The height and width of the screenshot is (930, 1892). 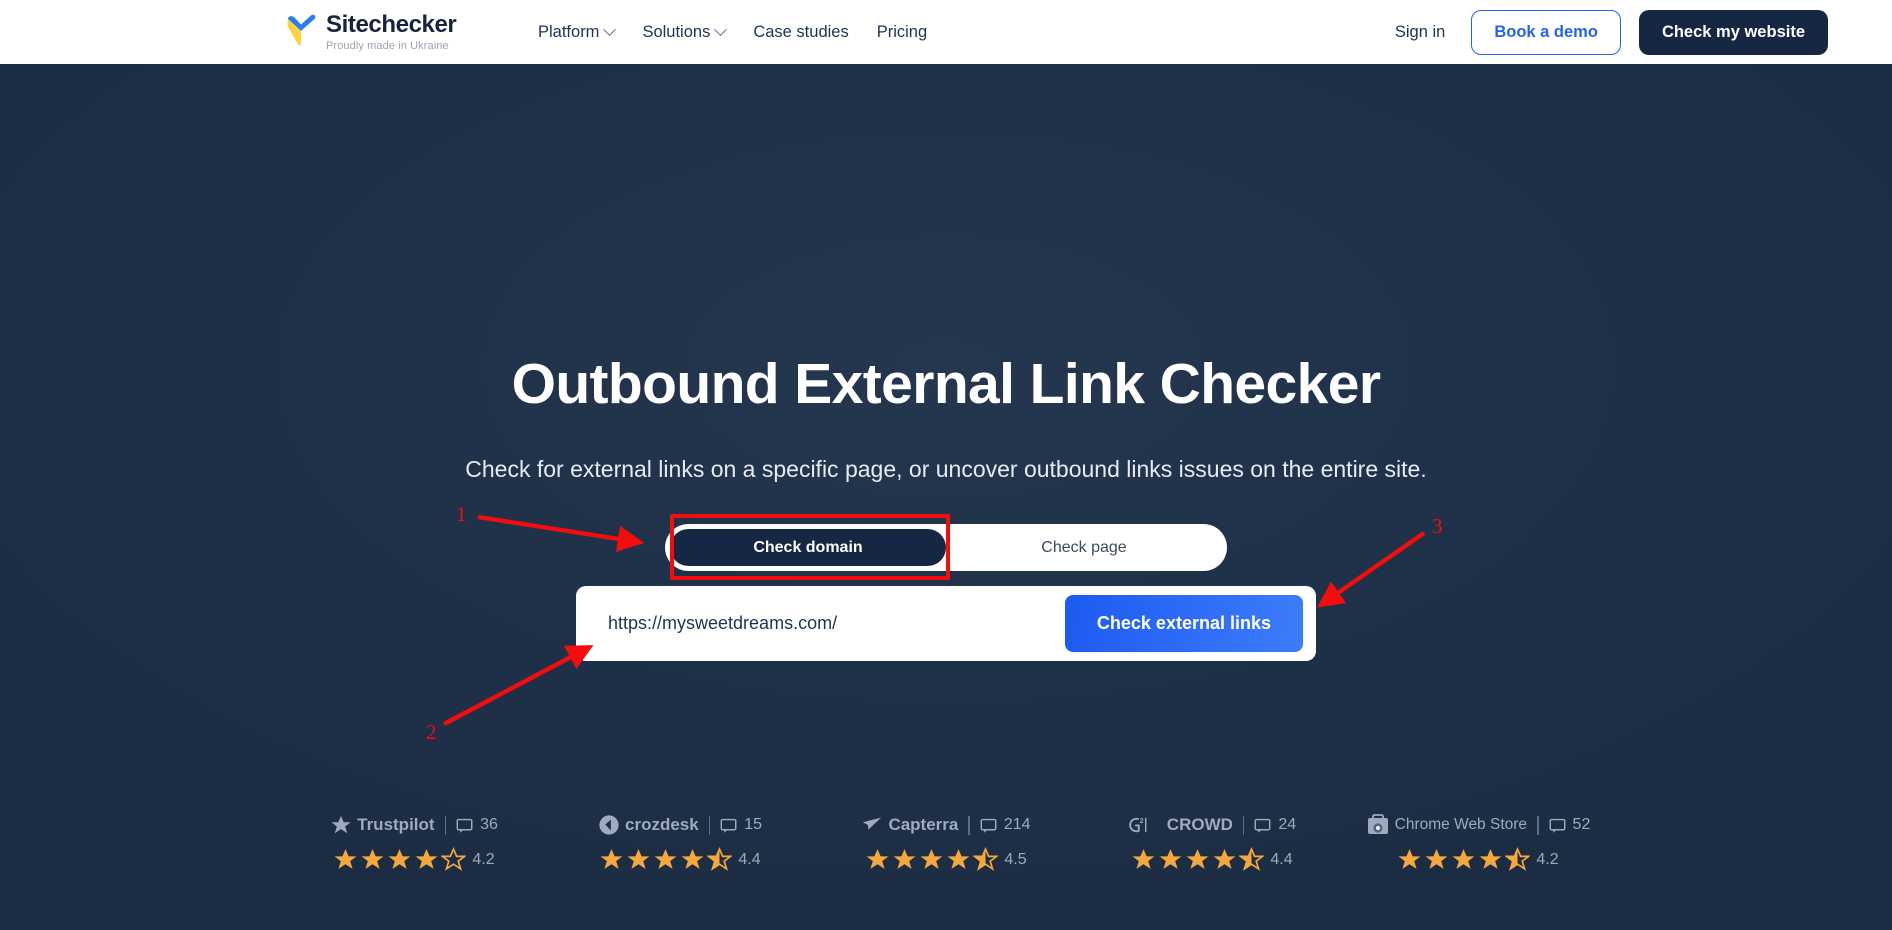 What do you see at coordinates (477, 825) in the screenshot?
I see `review-count: 36` at bounding box center [477, 825].